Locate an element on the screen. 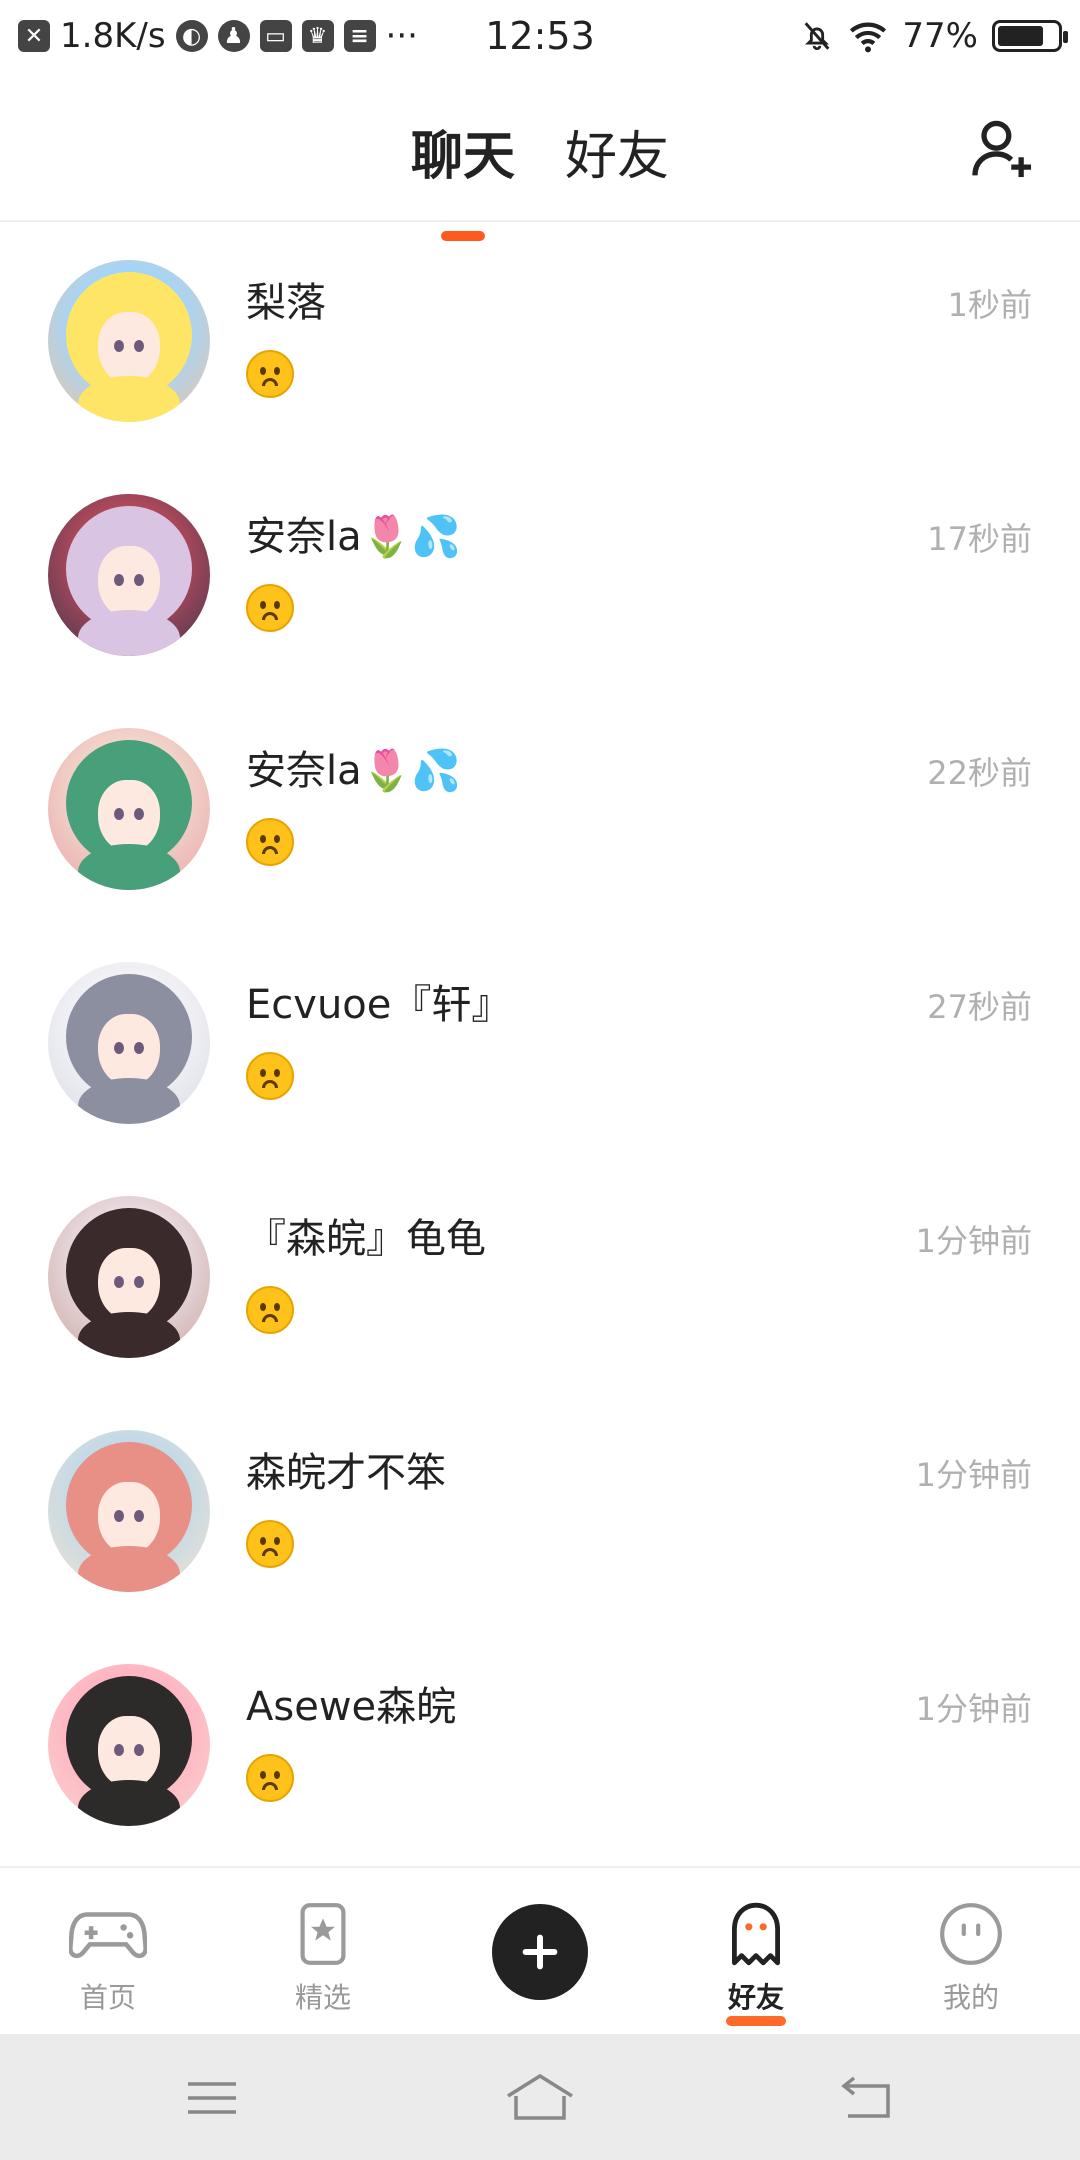 This screenshot has width=1080, height=2160. top-header: 聊天 好友 is located at coordinates (540, 156).